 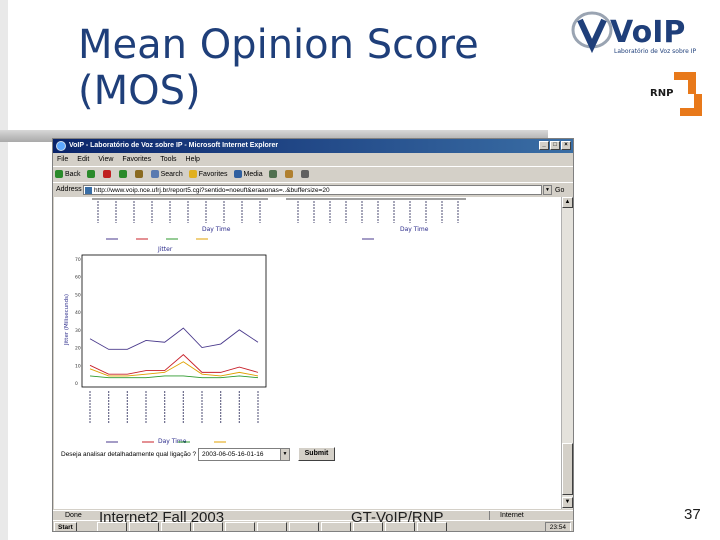 What do you see at coordinates (61, 146) in the screenshot?
I see `ie-logo-icon` at bounding box center [61, 146].